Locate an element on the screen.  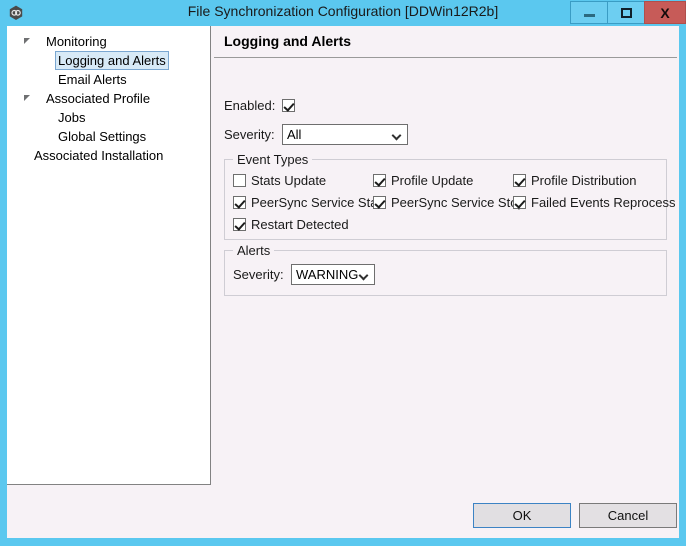
title-divider is located at coordinates (445, 57).